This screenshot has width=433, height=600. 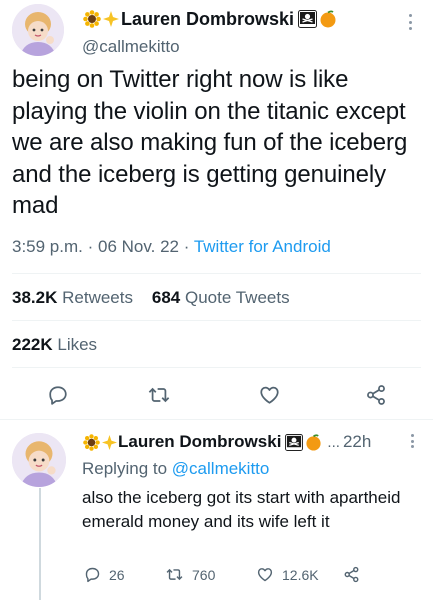 I want to click on tweet-source: Twitter for Android, so click(x=262, y=246).